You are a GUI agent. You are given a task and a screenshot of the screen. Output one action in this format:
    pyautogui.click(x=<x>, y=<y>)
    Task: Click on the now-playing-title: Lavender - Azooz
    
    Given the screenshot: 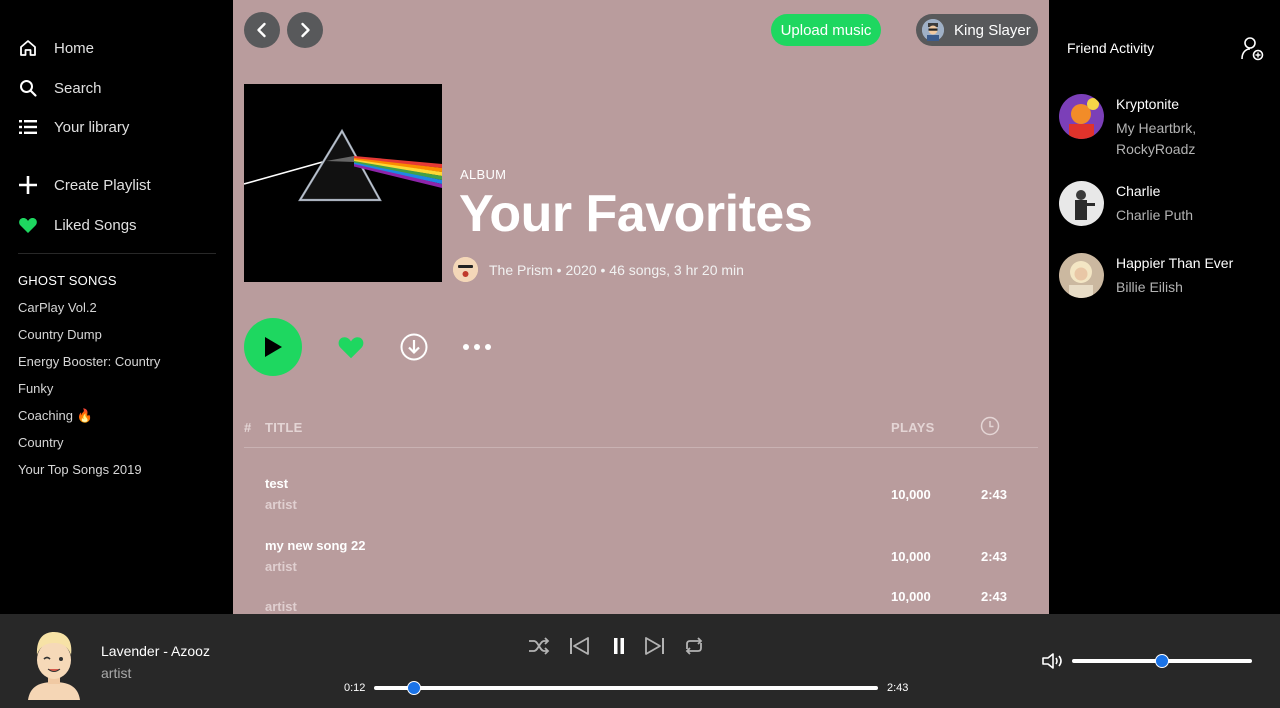 What is the action you would take?
    pyautogui.click(x=155, y=651)
    